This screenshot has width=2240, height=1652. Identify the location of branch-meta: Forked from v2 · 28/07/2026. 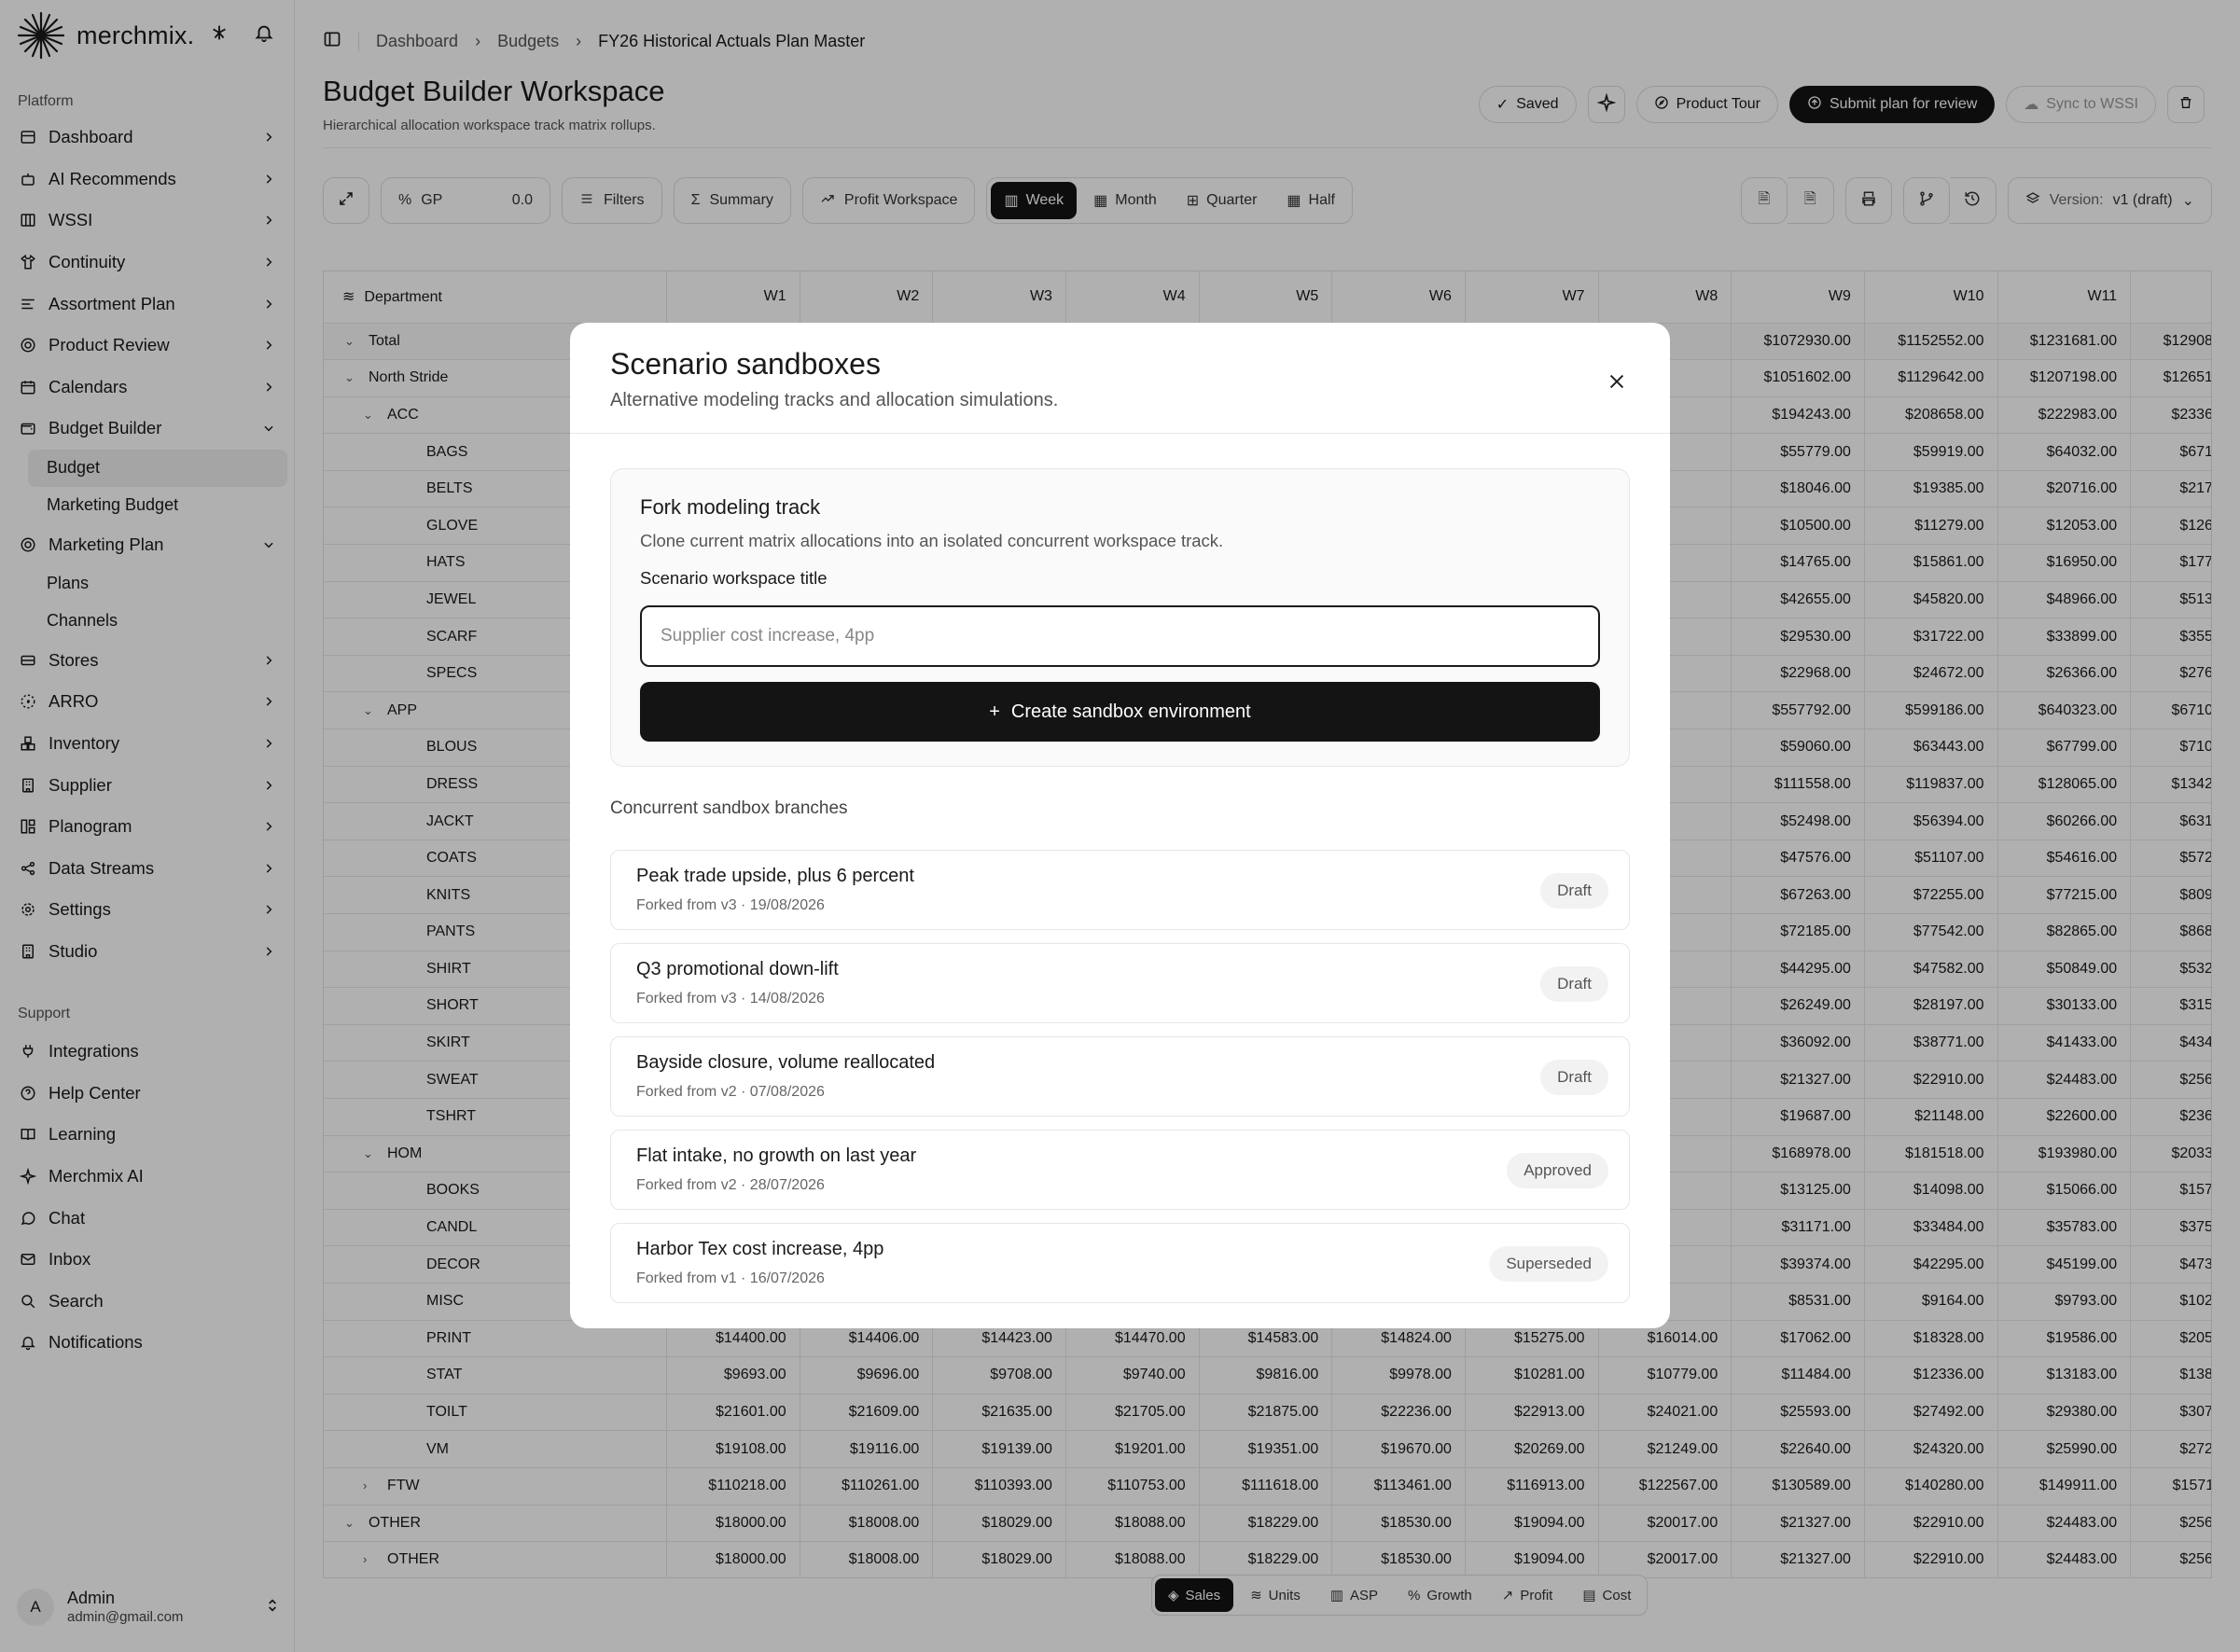
(730, 1185).